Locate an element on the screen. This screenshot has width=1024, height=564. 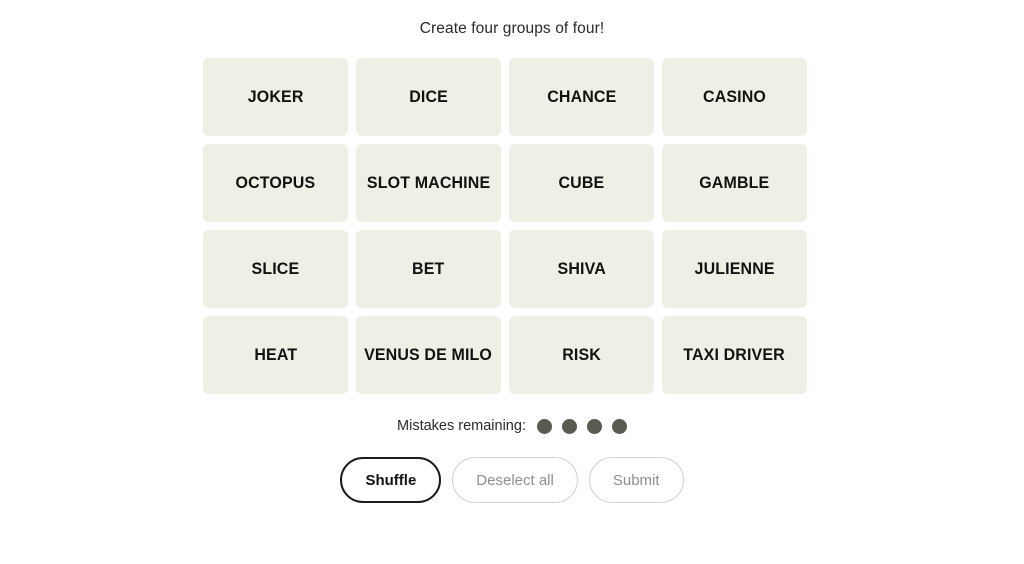
action-buttons: Shuffle Deselect all Submit is located at coordinates (512, 480).